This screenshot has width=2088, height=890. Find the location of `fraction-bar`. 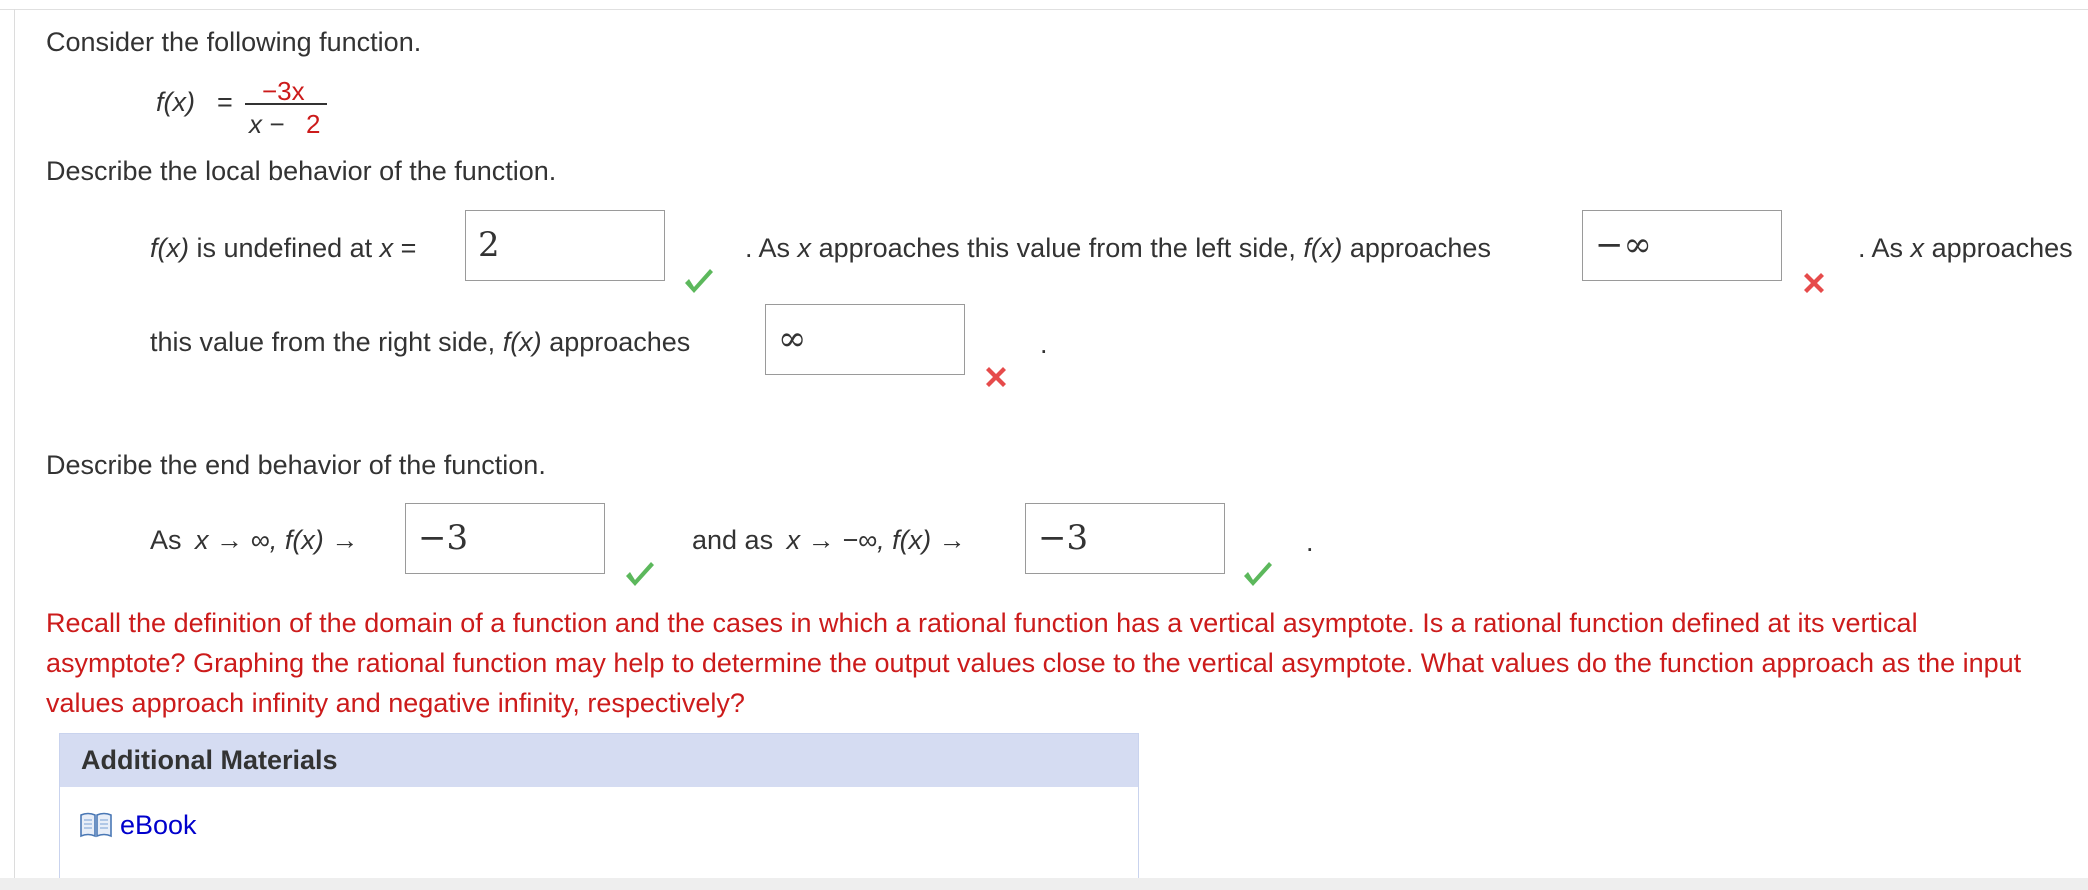

fraction-bar is located at coordinates (286, 104).